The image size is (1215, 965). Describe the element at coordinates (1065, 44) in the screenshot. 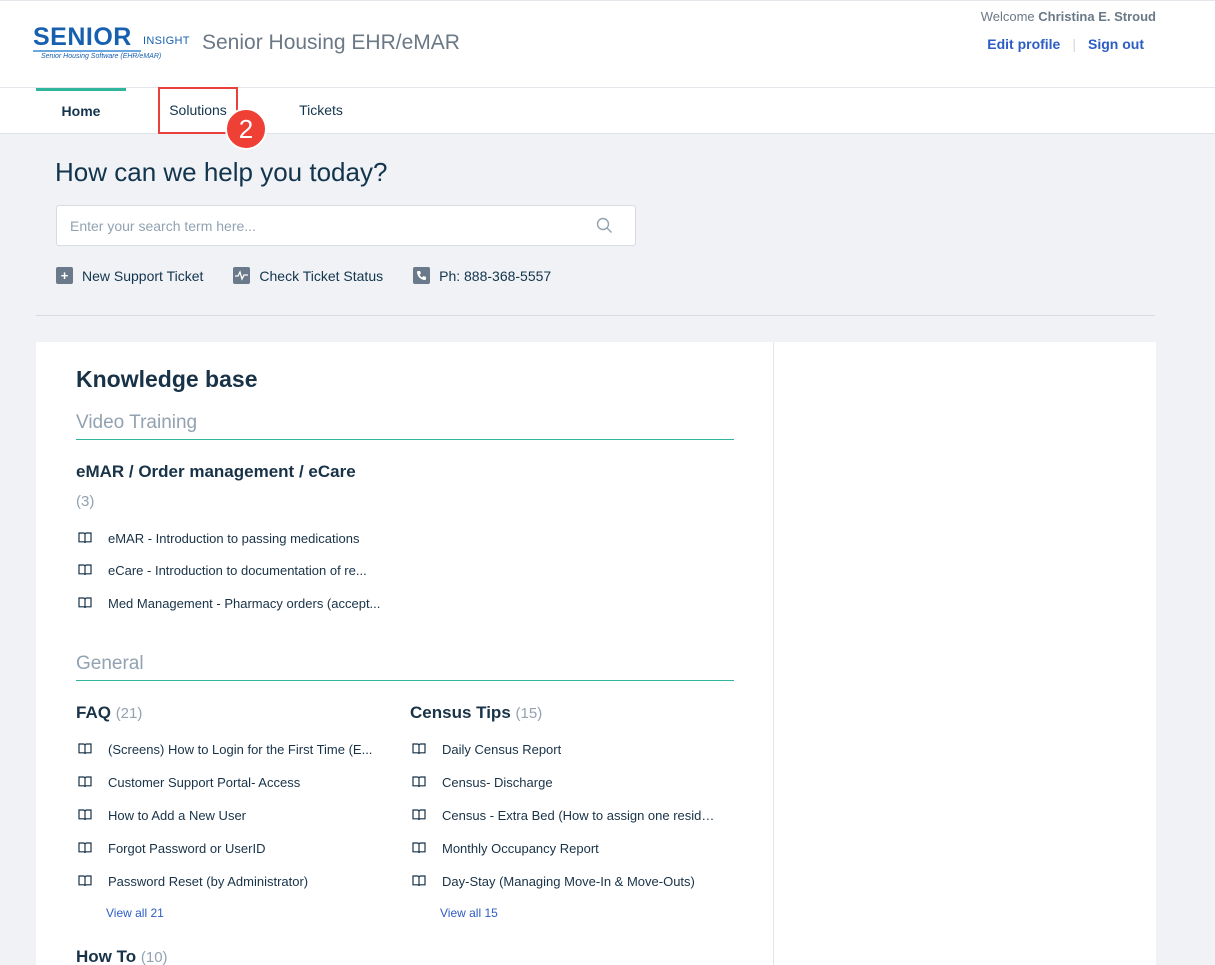

I see `user-links: Edit profile | Sign out` at that location.